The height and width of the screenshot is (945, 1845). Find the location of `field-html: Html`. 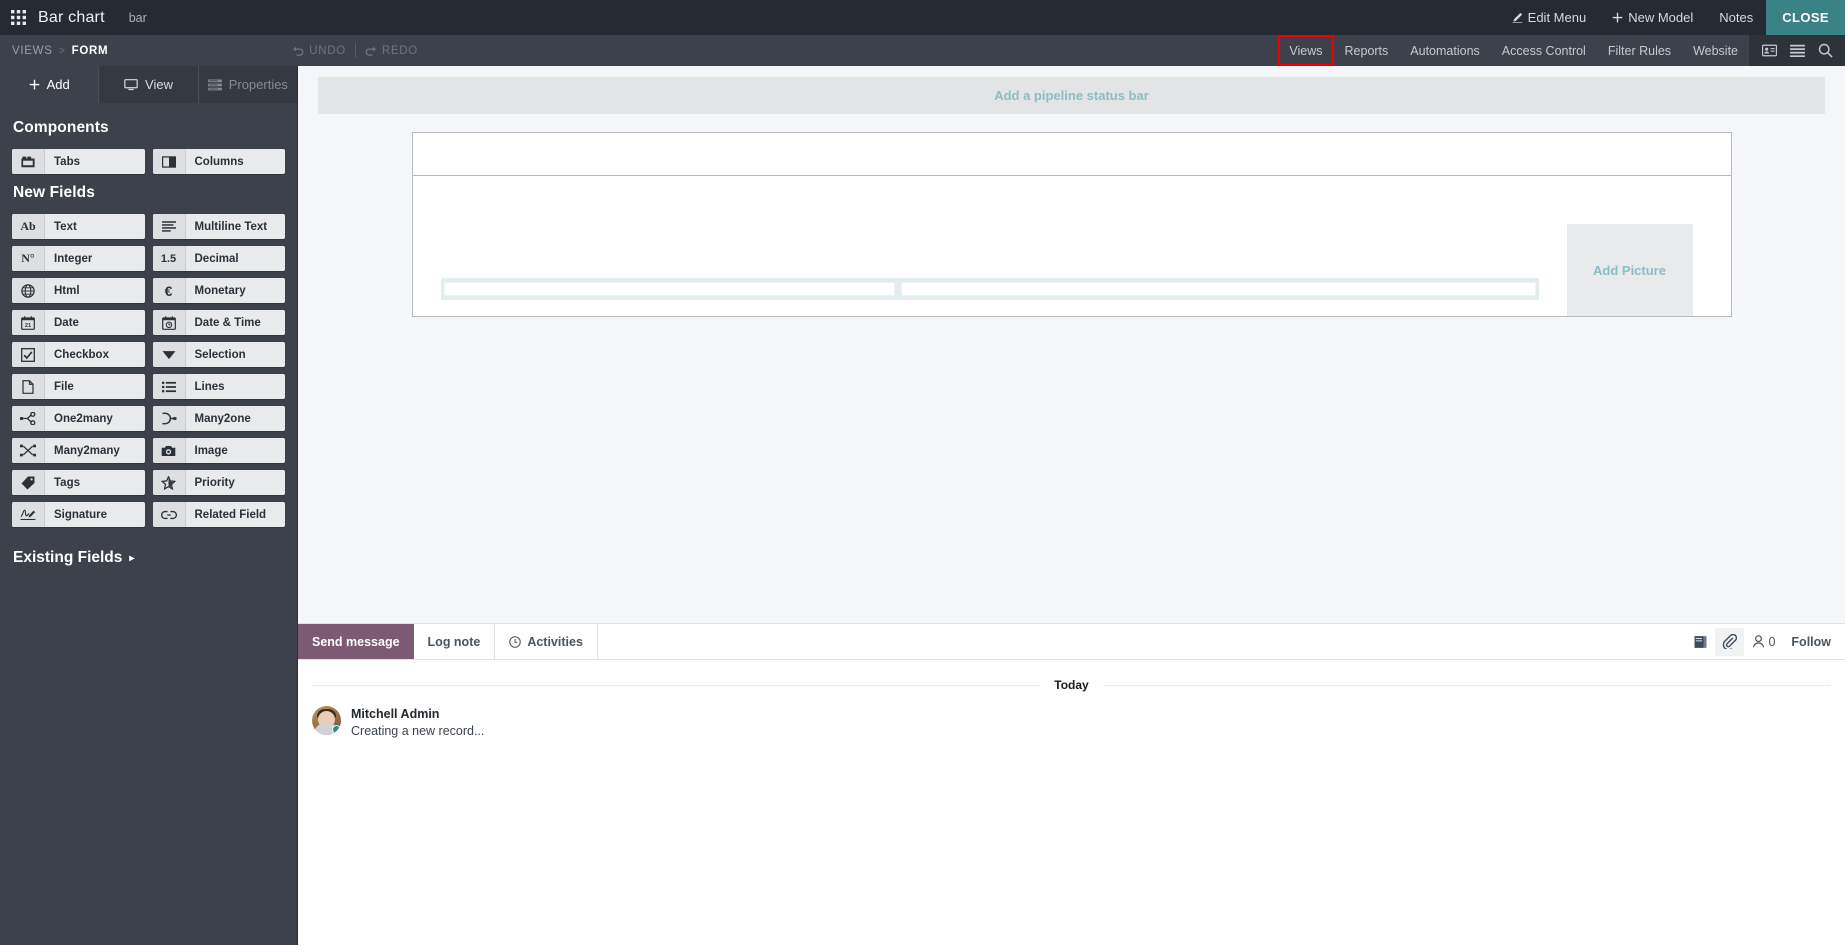

field-html: Html is located at coordinates (78, 290).